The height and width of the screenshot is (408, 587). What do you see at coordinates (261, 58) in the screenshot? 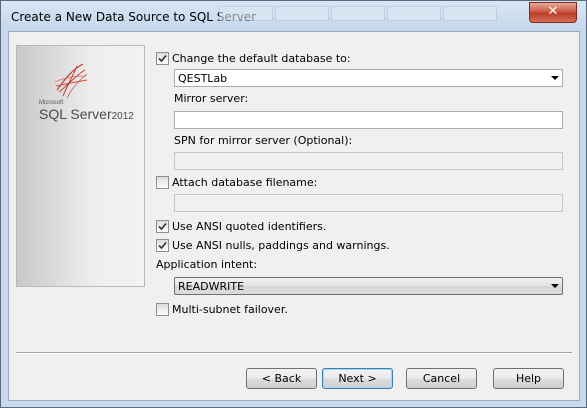
I see `change-default-database-label: Change the default database to:` at bounding box center [261, 58].